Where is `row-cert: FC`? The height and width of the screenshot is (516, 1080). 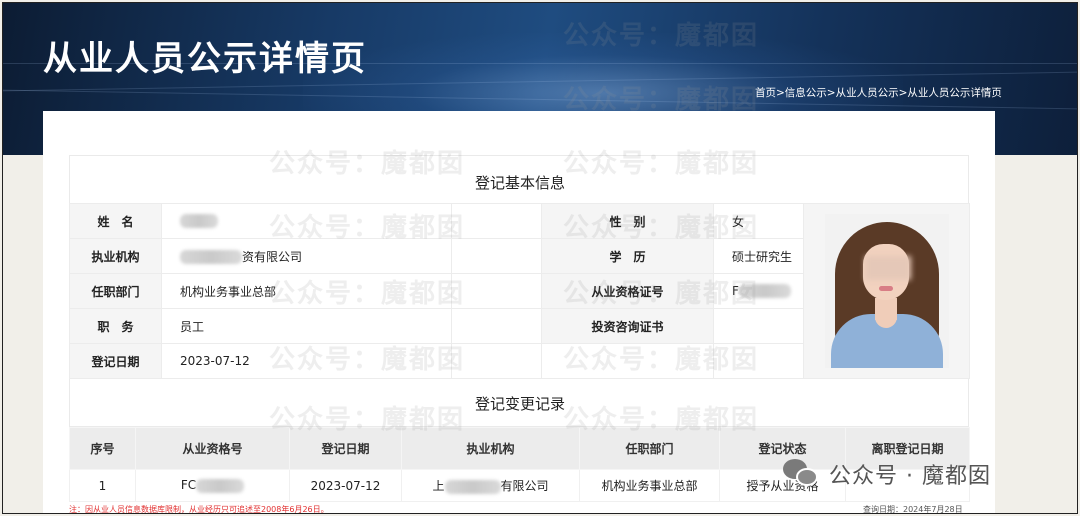 row-cert: FC is located at coordinates (212, 485).